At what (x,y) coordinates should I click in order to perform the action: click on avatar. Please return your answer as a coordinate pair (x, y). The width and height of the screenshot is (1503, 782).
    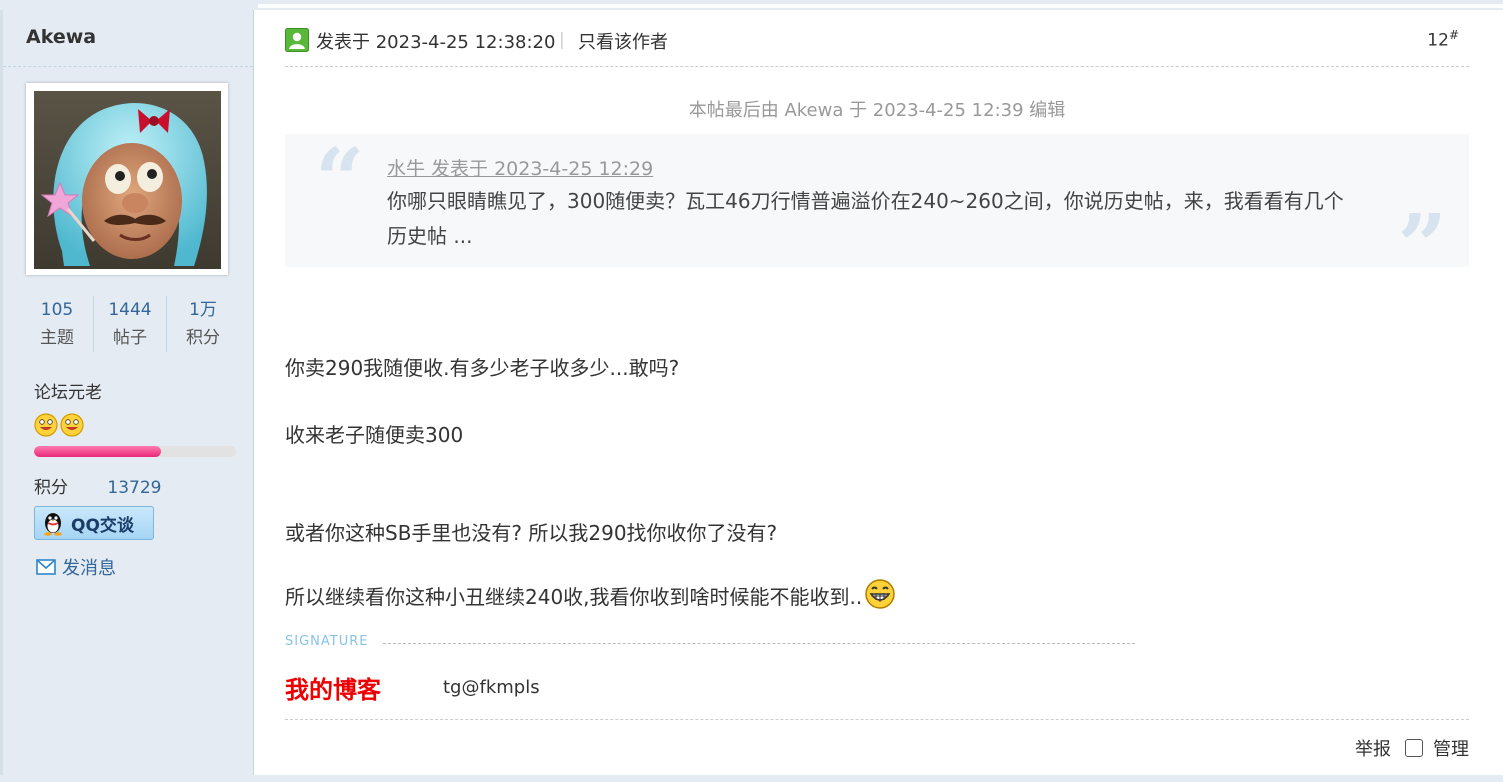
    Looking at the image, I should click on (127, 179).